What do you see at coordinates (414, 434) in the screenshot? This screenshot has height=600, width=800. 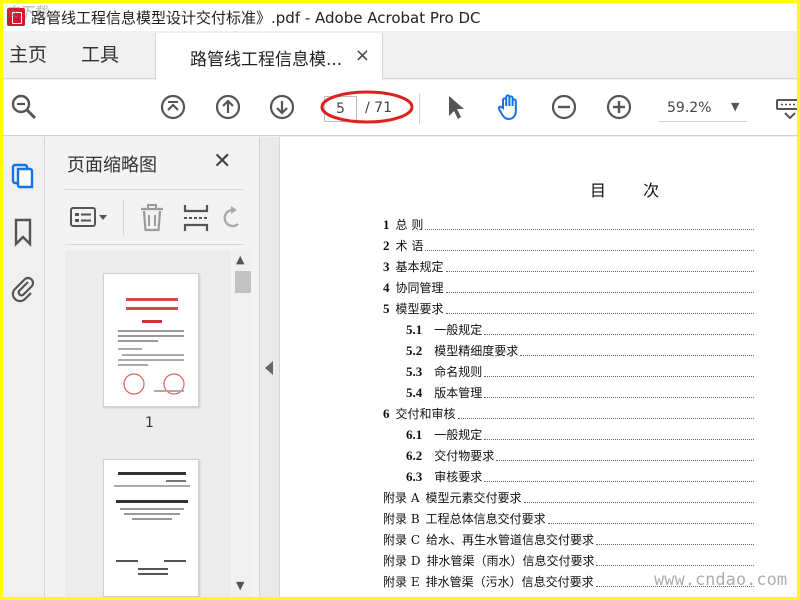 I see `toc-entry-number: 6.1` at bounding box center [414, 434].